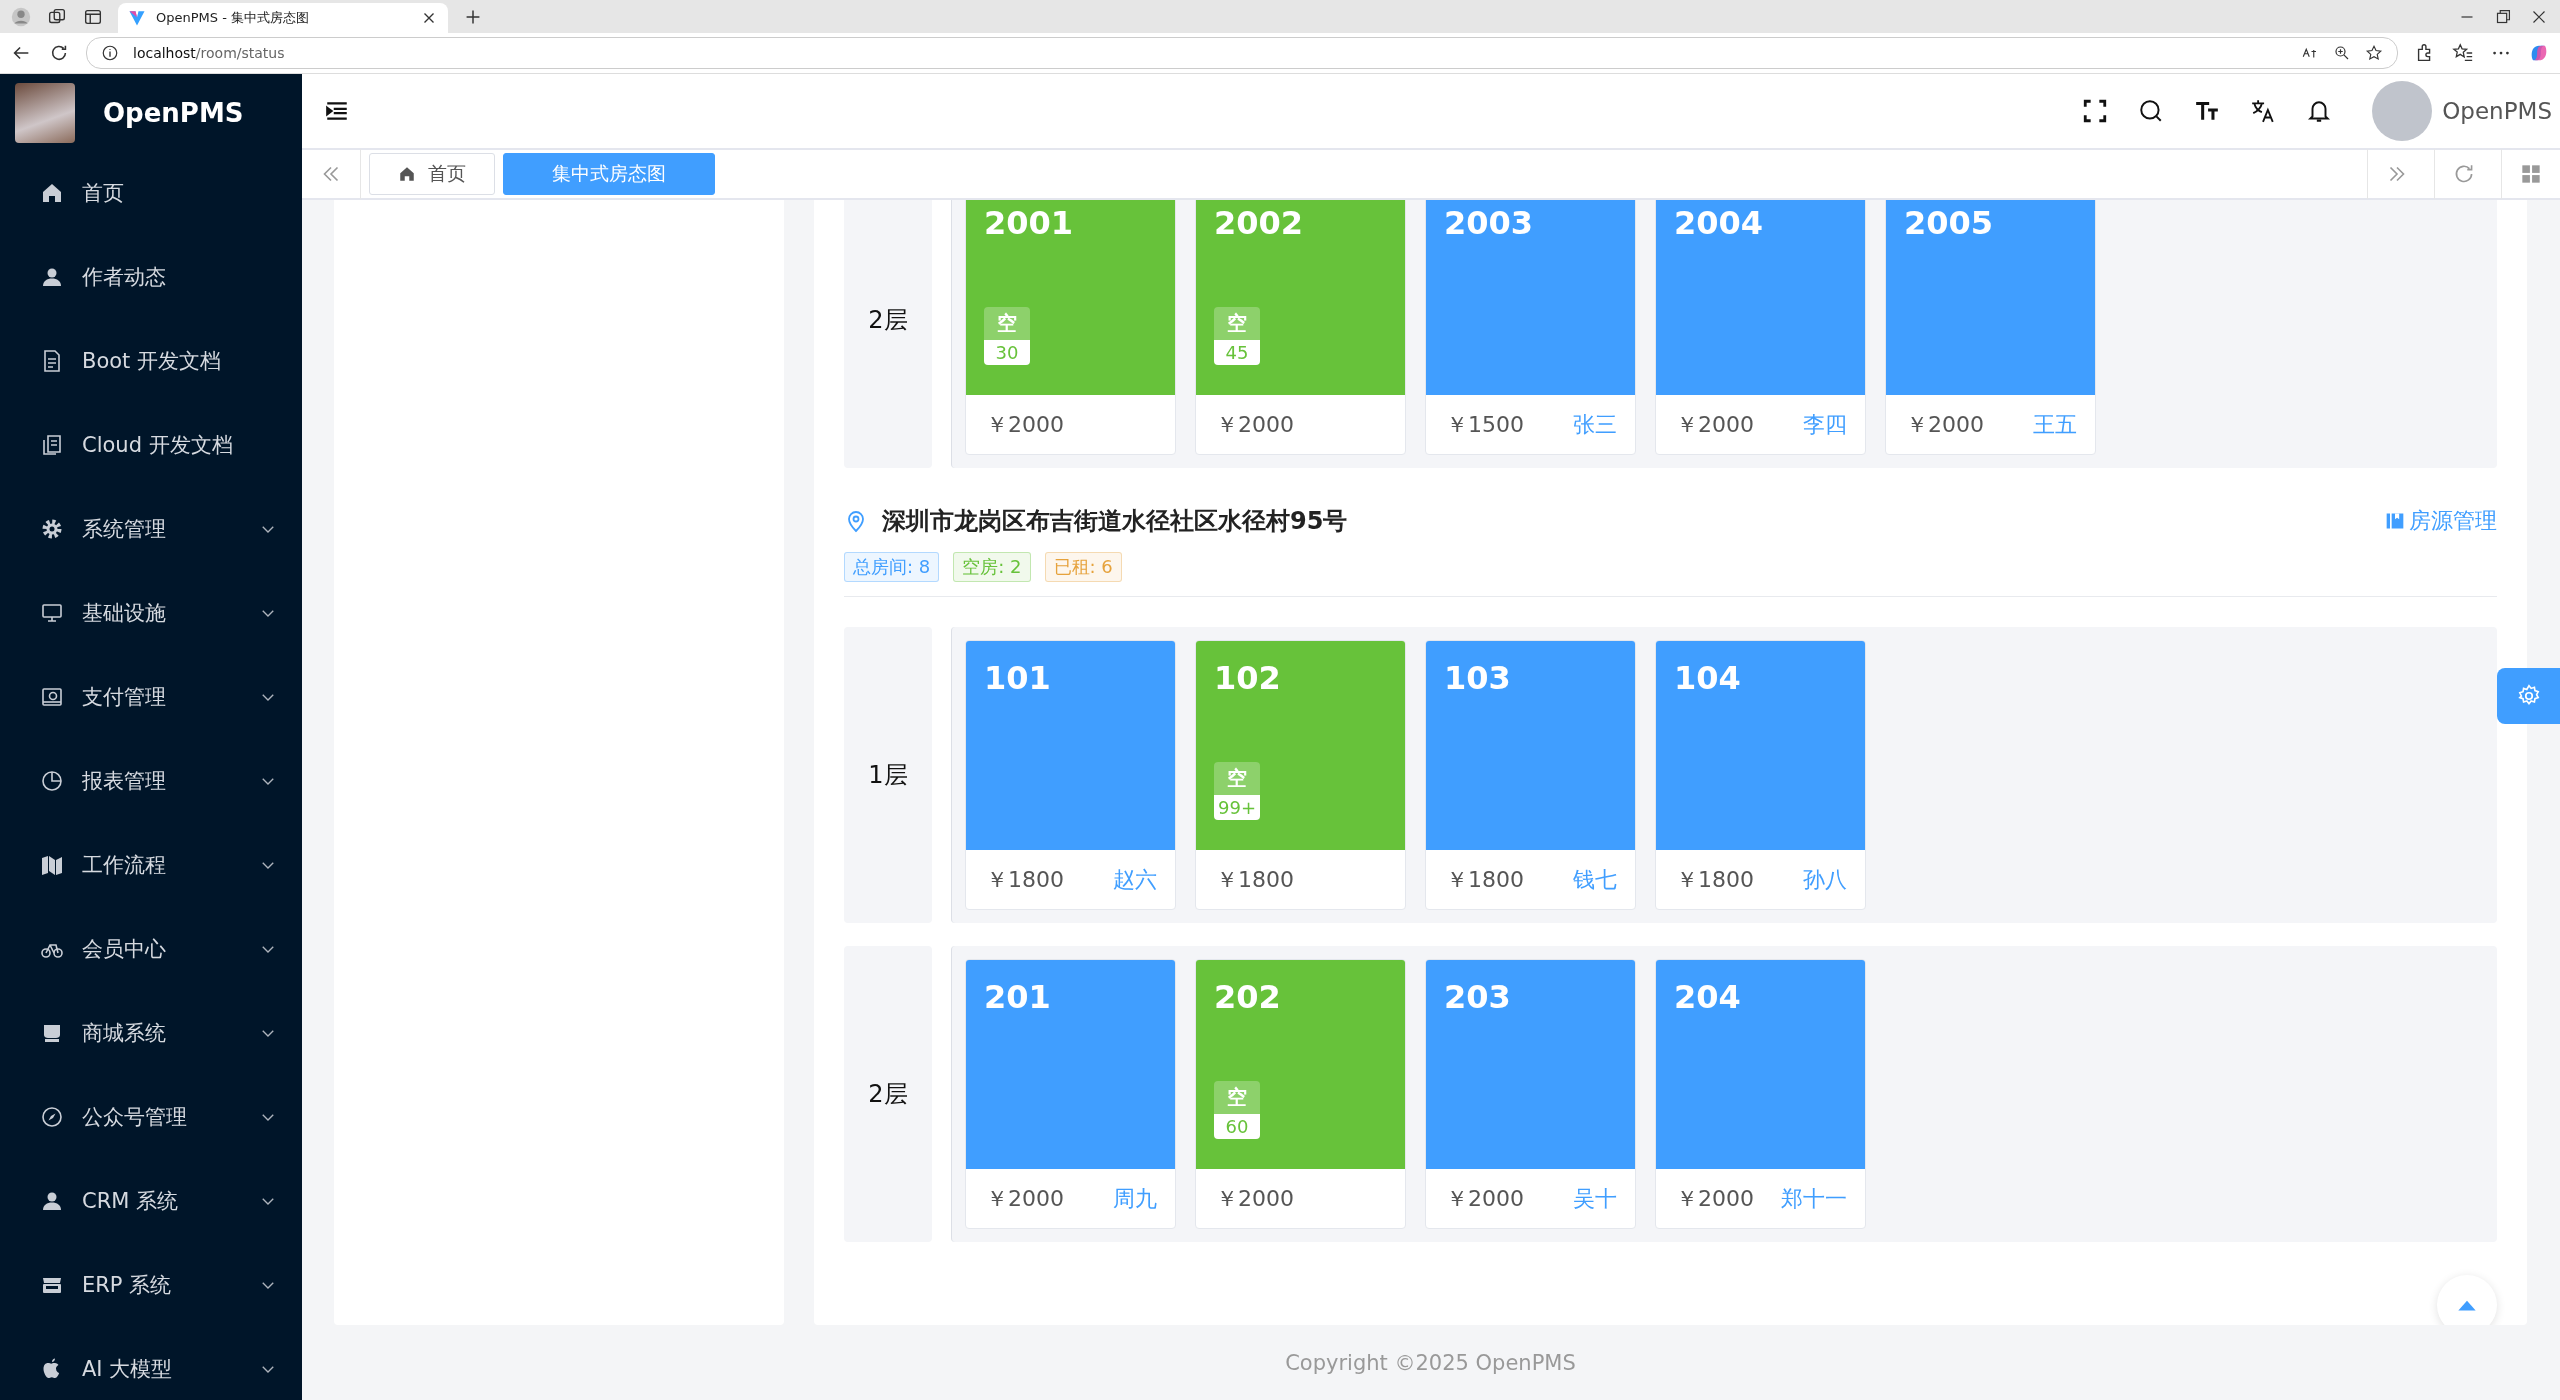 The height and width of the screenshot is (1400, 2560). Describe the element at coordinates (151, 1285) in the screenshot. I see `menu-item: ERP 系统` at that location.